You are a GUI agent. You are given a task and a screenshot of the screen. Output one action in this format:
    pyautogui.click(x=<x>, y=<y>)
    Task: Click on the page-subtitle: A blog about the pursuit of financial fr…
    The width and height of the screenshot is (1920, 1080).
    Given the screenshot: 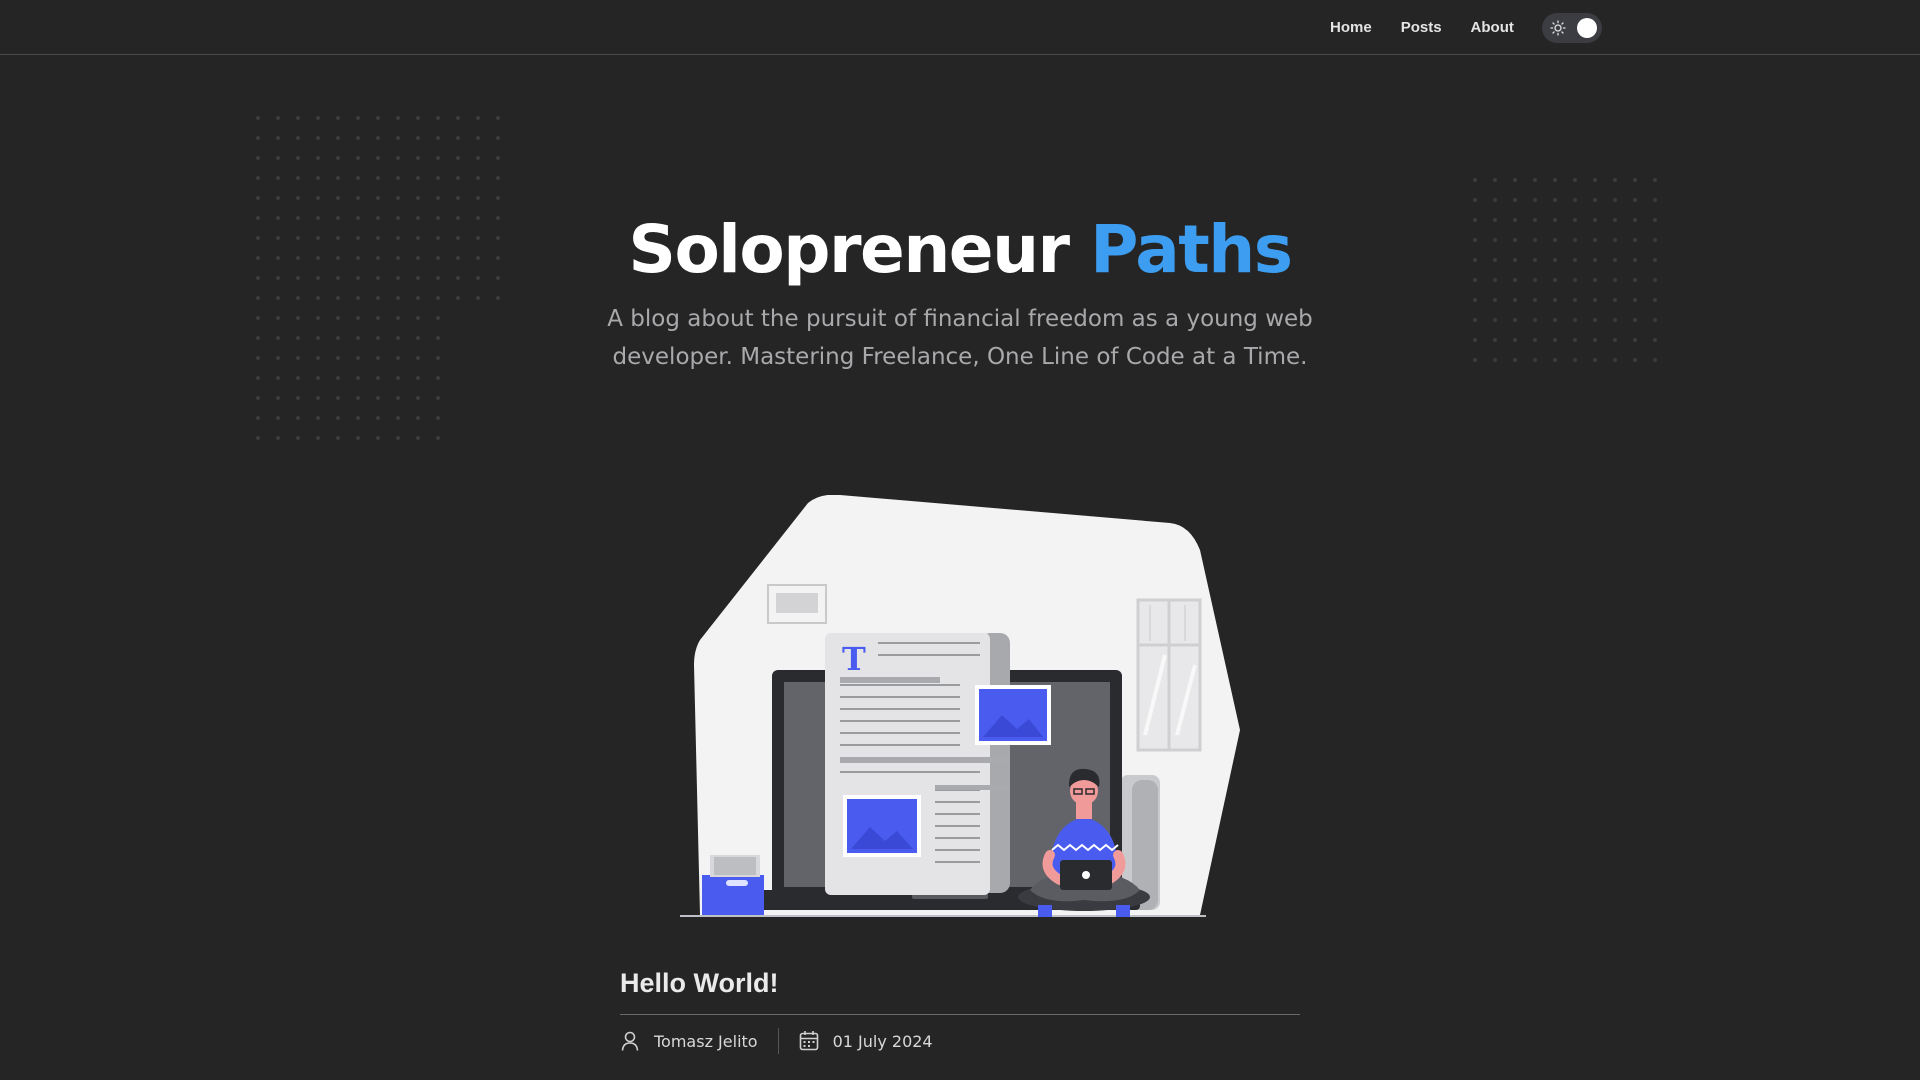 What is the action you would take?
    pyautogui.click(x=960, y=338)
    